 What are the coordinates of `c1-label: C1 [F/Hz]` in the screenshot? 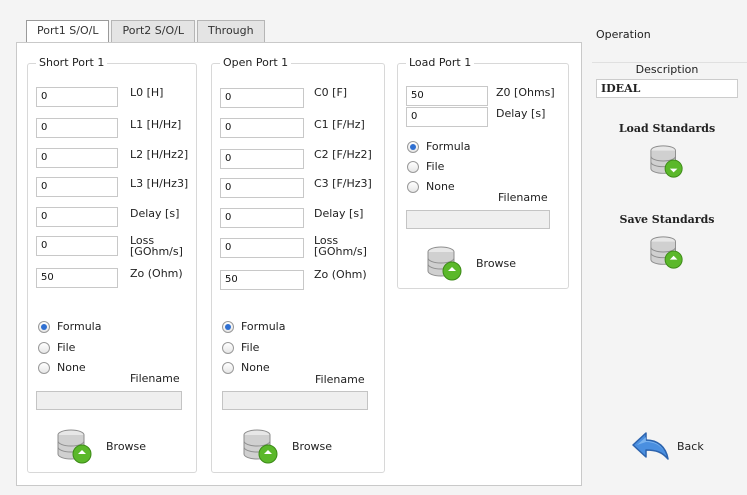 It's located at (339, 124).